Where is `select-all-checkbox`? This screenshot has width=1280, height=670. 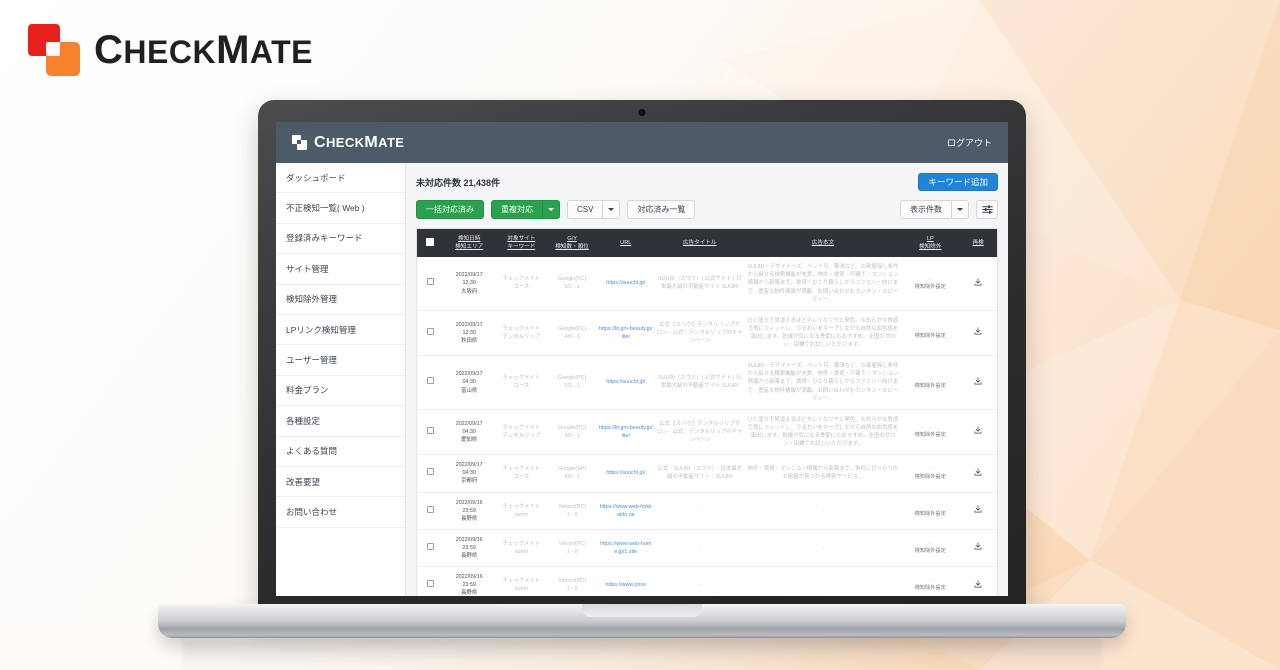 select-all-checkbox is located at coordinates (430, 241).